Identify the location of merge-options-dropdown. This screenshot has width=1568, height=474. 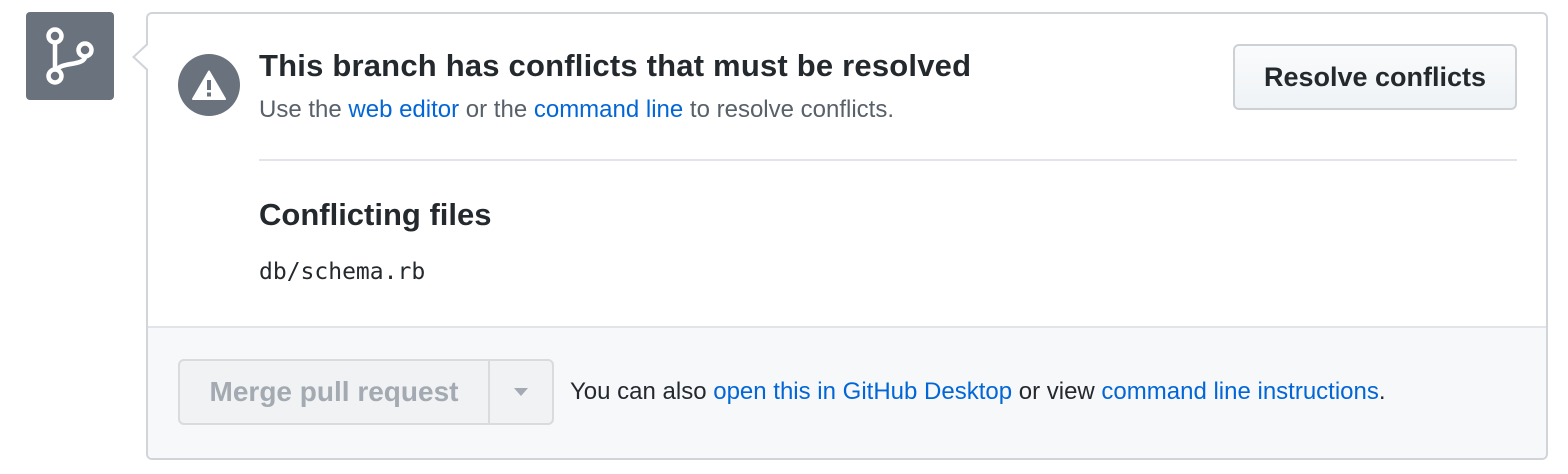
(520, 392).